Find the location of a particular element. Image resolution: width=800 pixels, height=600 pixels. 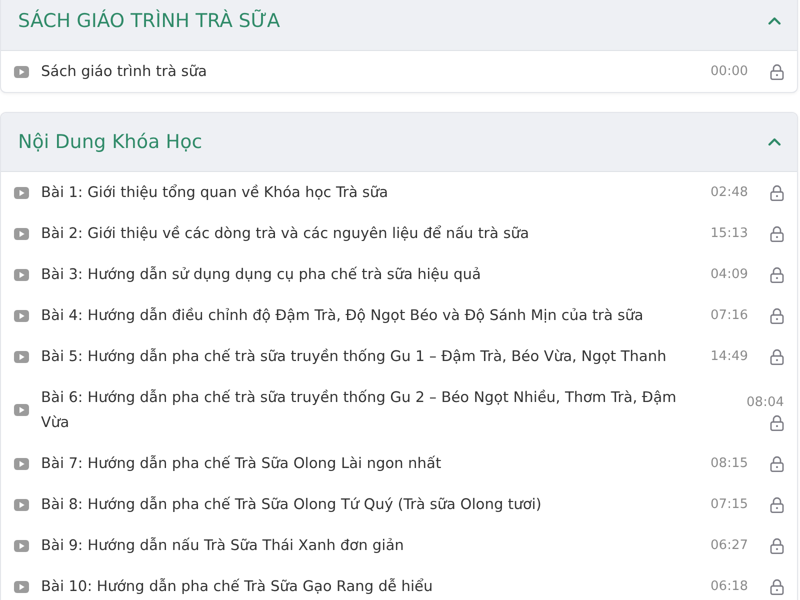

lesson-title: Sách giáo trình trà sữa is located at coordinates (370, 71).